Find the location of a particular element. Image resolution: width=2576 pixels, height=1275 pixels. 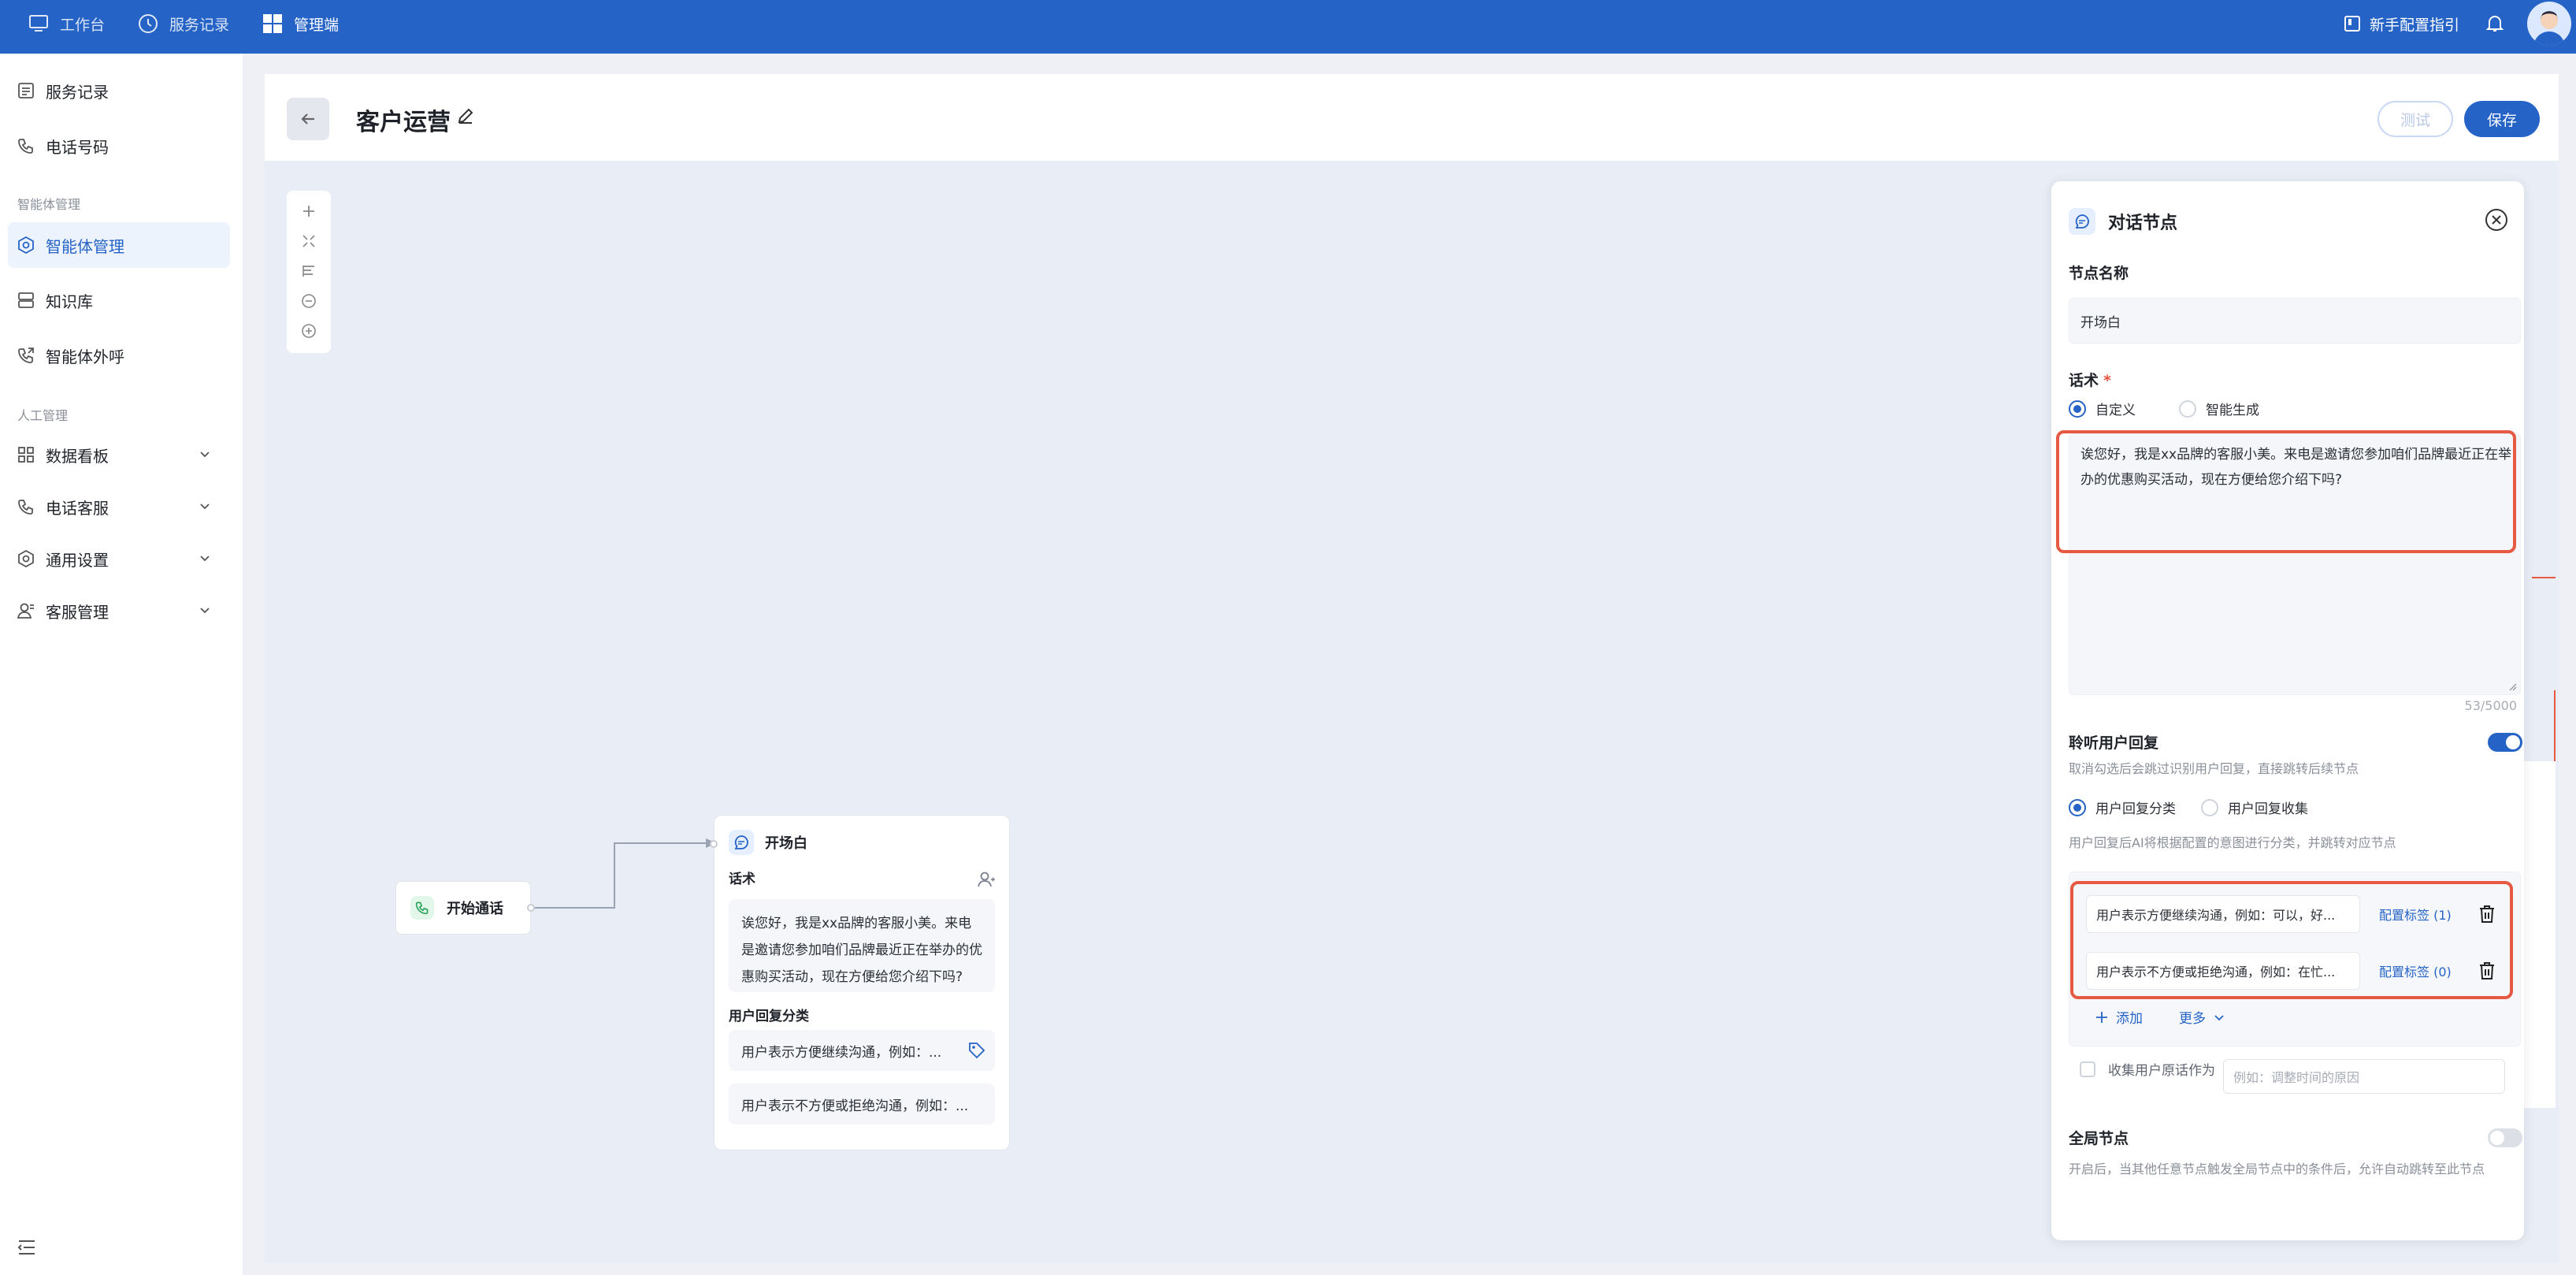

reply-mode-collect: 用户回复收集 is located at coordinates (2254, 807).